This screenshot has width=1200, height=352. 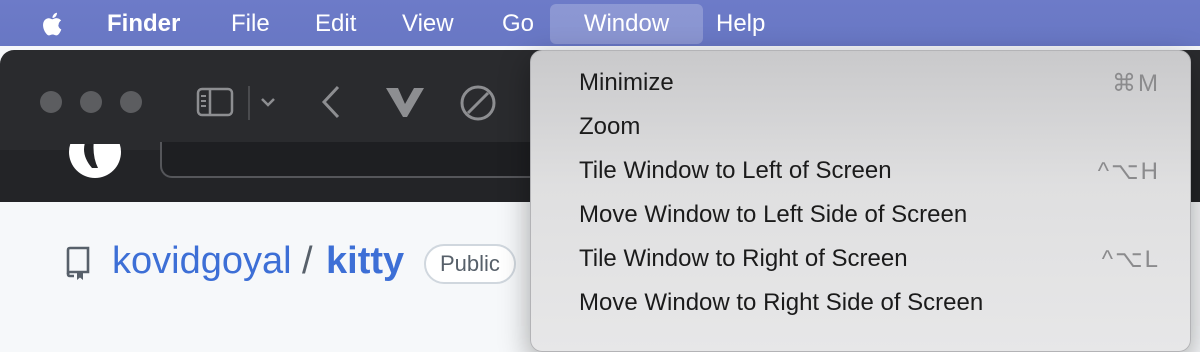 I want to click on menu-bar: Finder File Edit View Go Window Help, so click(x=600, y=23).